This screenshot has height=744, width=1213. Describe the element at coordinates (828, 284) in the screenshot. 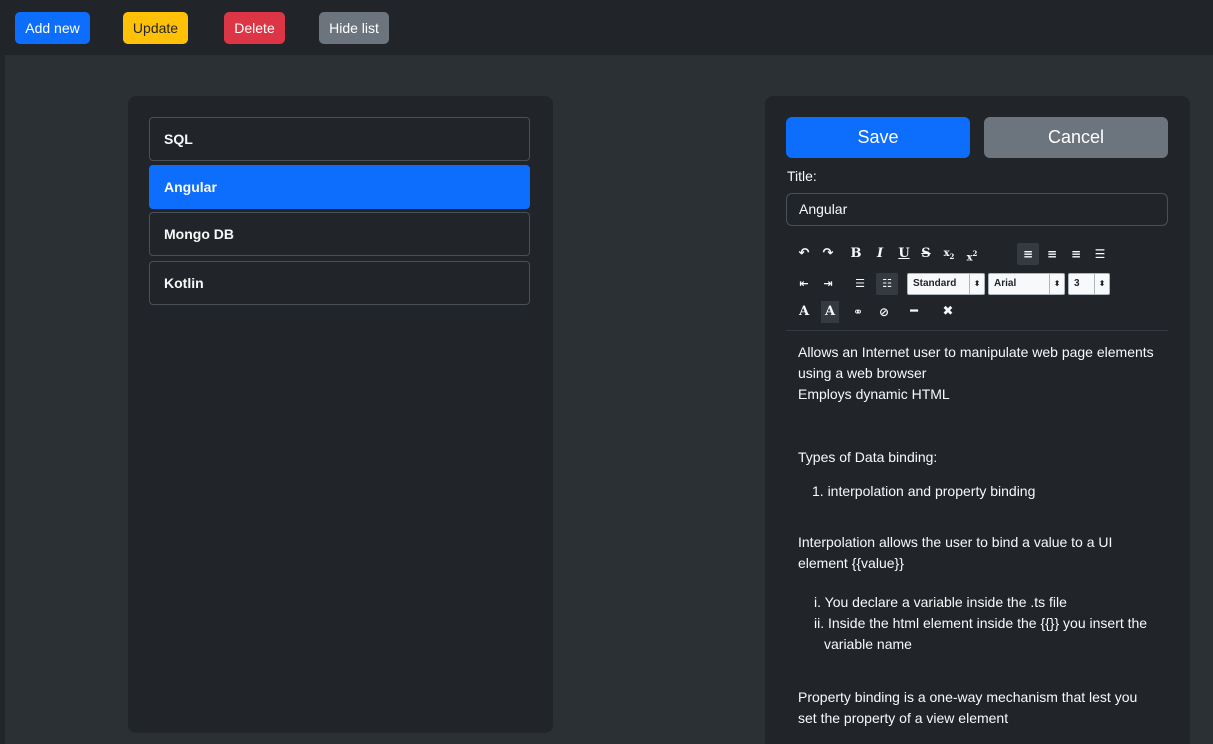

I see `indent-icon: ⇥` at that location.